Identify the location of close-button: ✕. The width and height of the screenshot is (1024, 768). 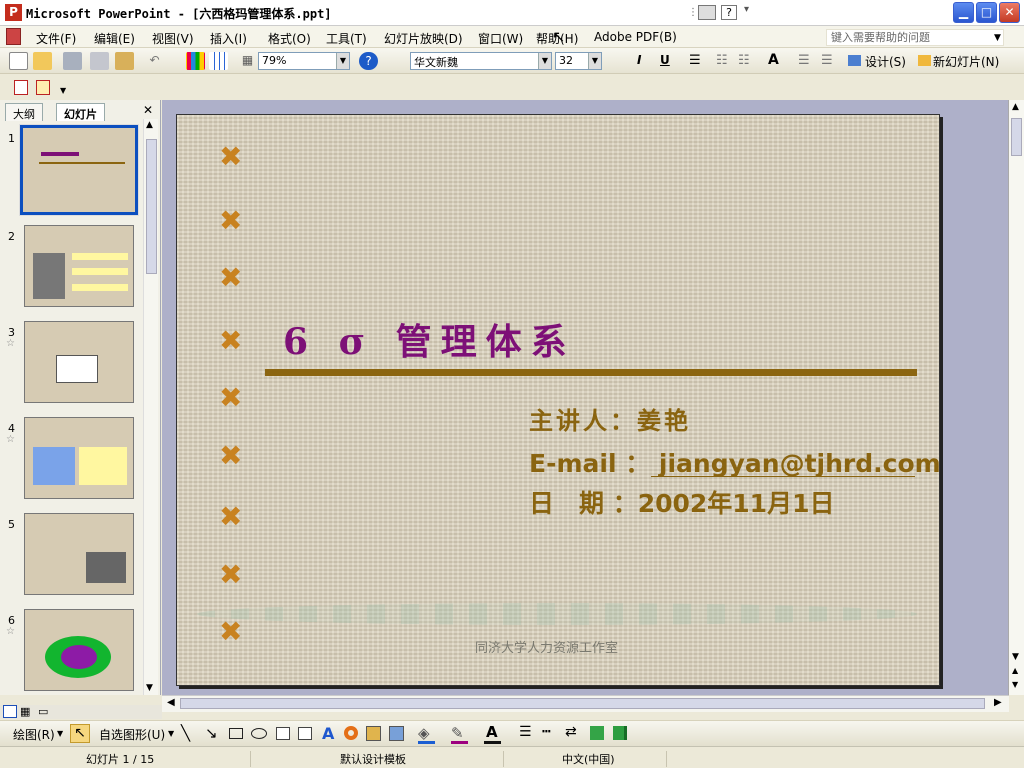
(1009, 12).